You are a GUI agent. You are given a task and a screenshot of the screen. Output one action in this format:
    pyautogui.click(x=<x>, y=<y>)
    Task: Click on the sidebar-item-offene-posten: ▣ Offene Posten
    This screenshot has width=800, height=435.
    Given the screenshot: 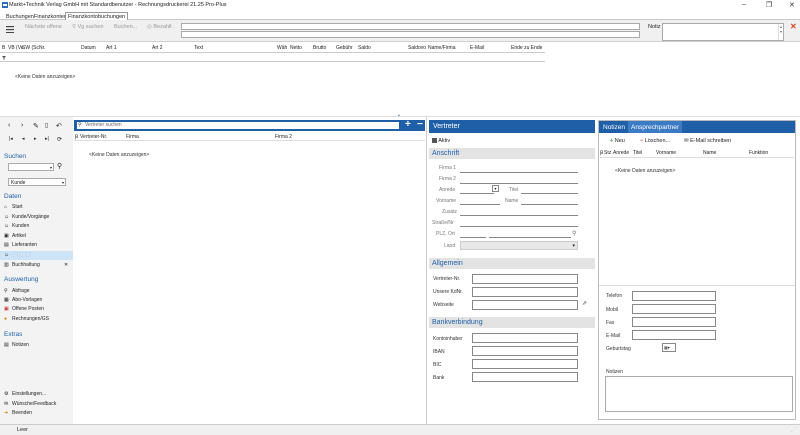 What is the action you would take?
    pyautogui.click(x=24, y=309)
    